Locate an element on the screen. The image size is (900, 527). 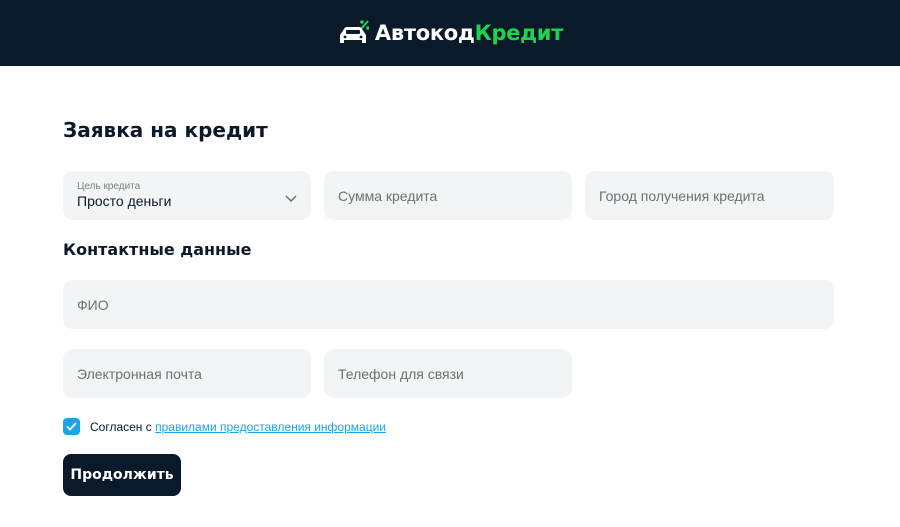
car-logo-icon is located at coordinates (353, 33).